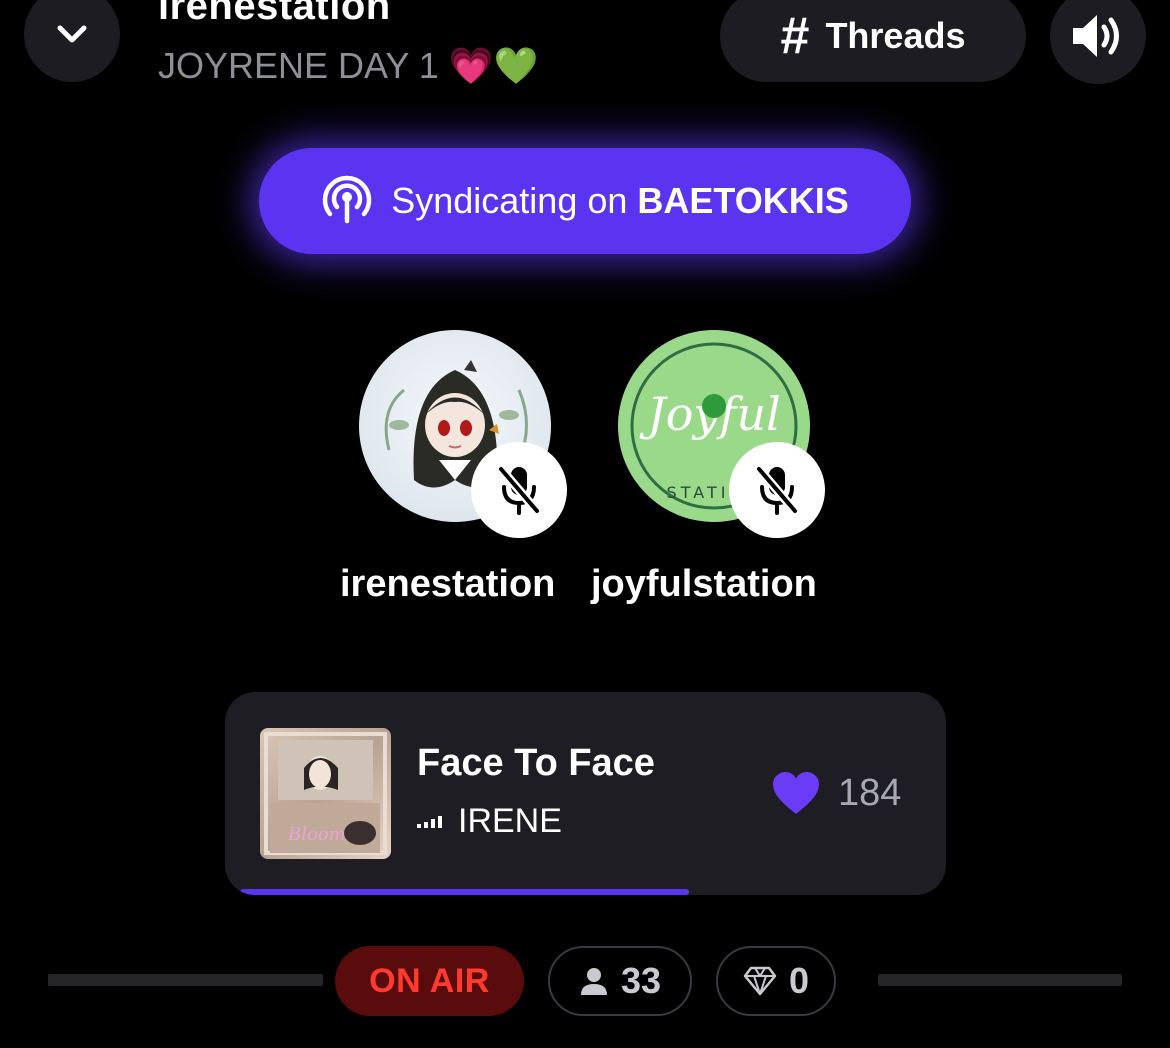  I want to click on track-title: Face To Face, so click(536, 763).